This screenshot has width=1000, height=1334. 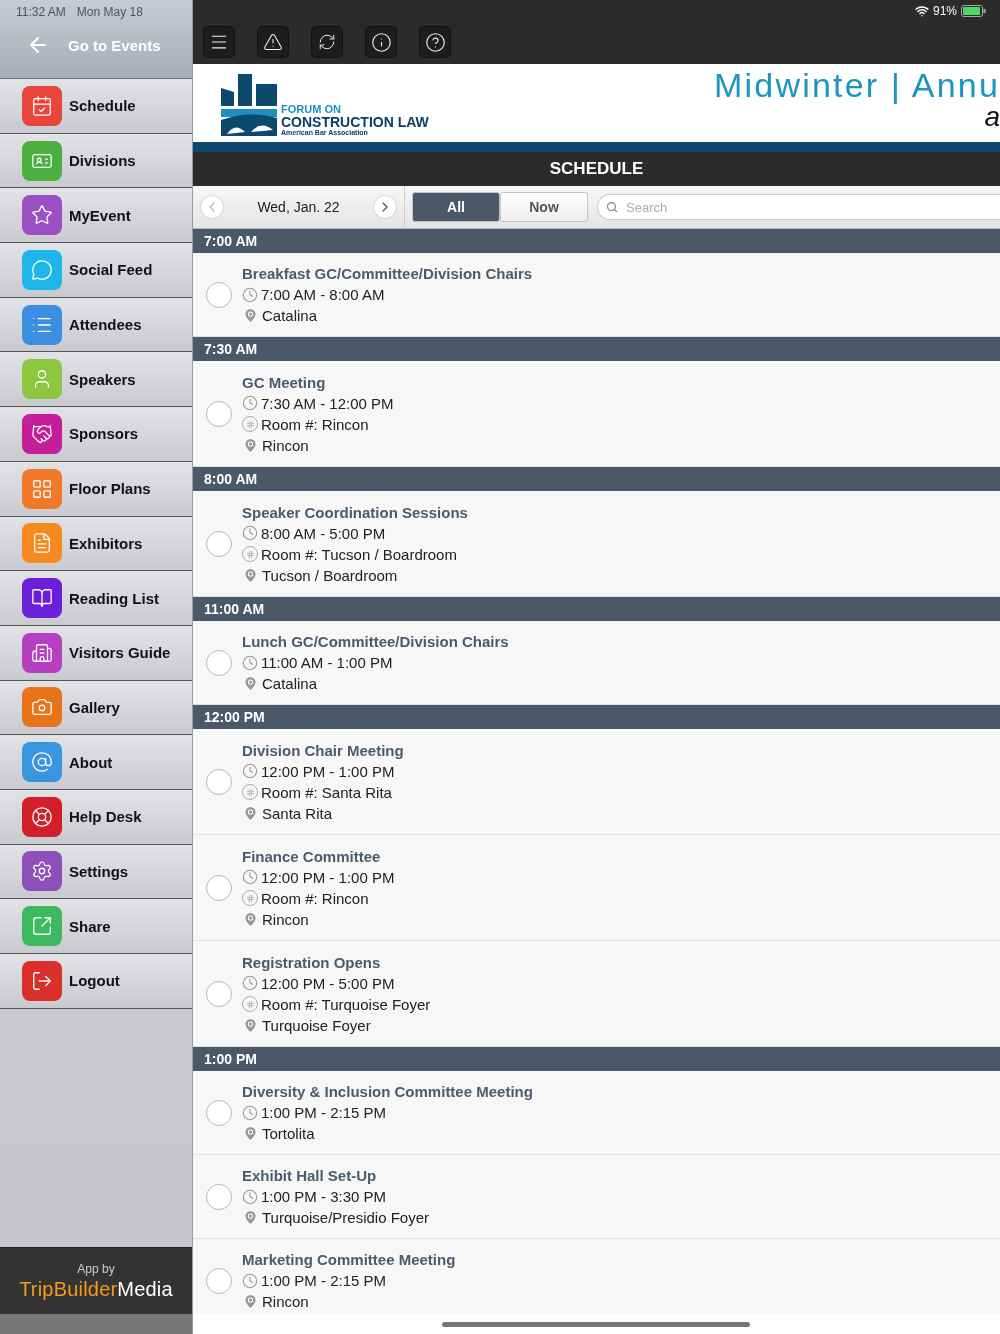 I want to click on refresh-button, so click(x=327, y=42).